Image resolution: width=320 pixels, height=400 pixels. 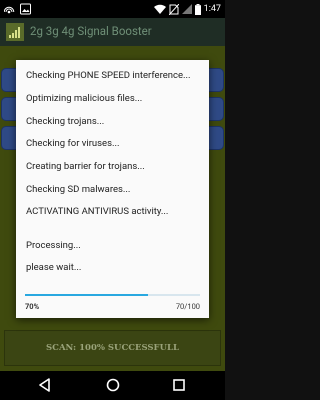 I want to click on progress-bar, so click(x=112, y=295).